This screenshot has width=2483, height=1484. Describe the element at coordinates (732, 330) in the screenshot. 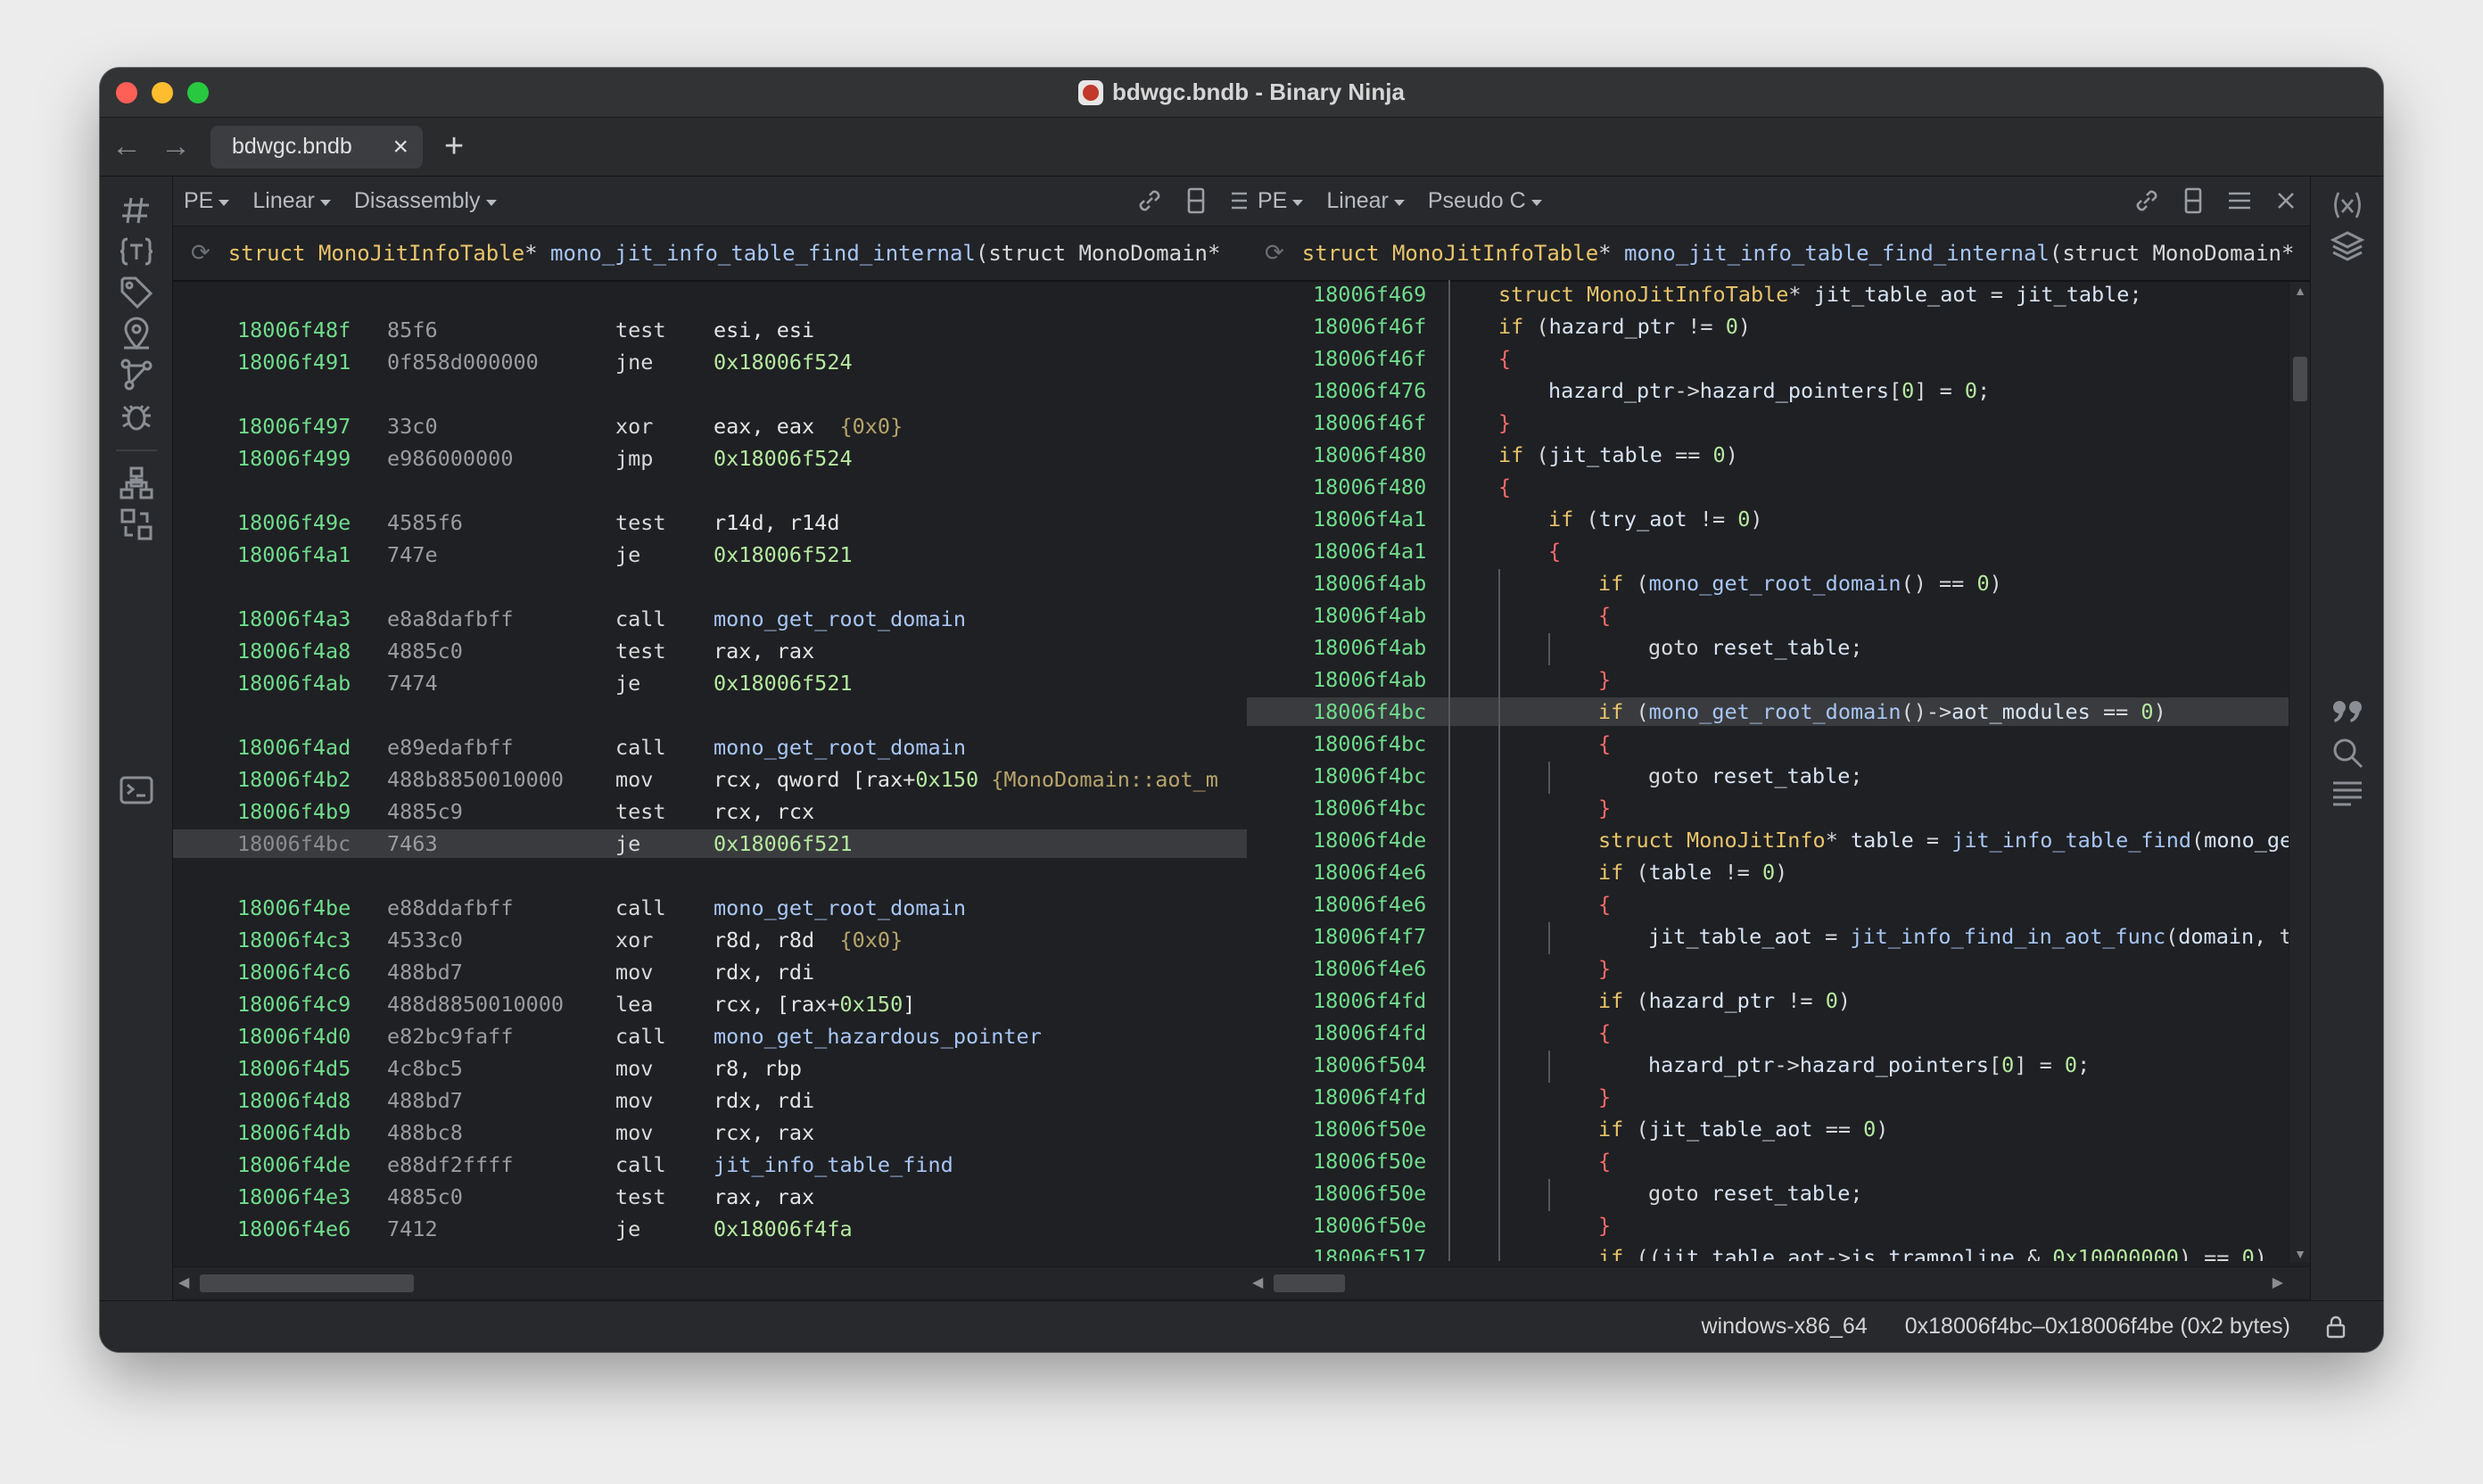

I see `instruction-row: 18006f48f 85f6 test esi, esi` at that location.